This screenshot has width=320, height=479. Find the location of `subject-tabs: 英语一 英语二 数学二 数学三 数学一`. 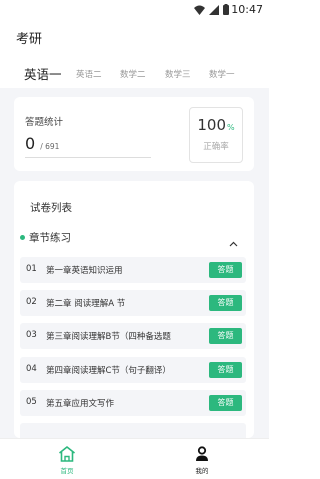

subject-tabs: 英语一 英语二 数学二 数学三 数学一 is located at coordinates (134, 77).